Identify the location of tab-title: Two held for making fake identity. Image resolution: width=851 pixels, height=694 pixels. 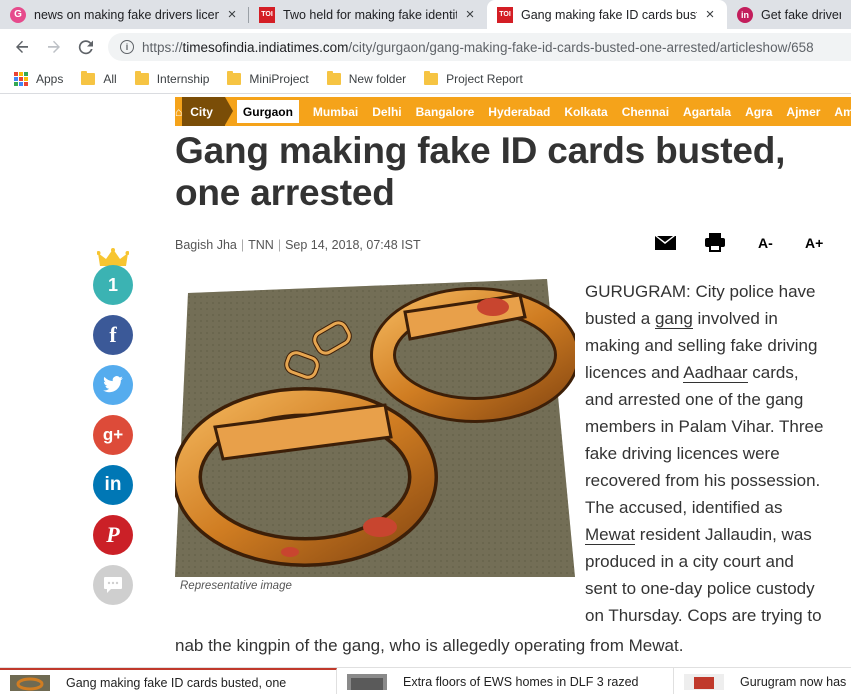
(370, 14).